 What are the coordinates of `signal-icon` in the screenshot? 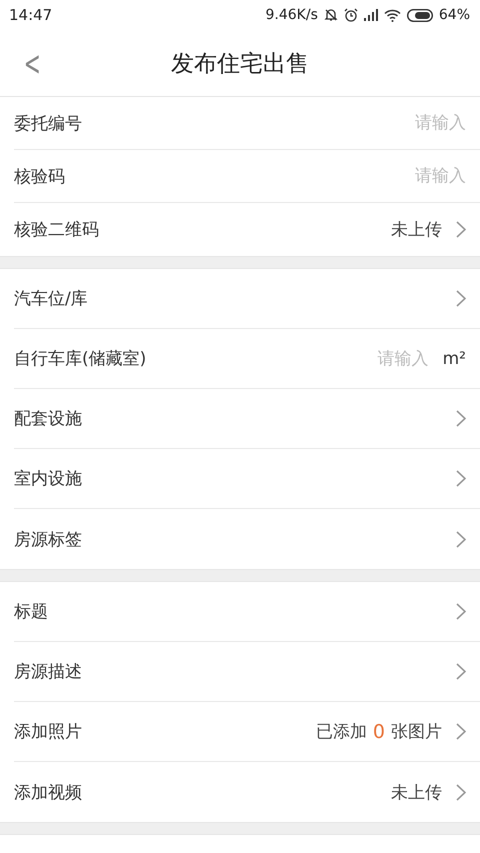 It's located at (371, 15).